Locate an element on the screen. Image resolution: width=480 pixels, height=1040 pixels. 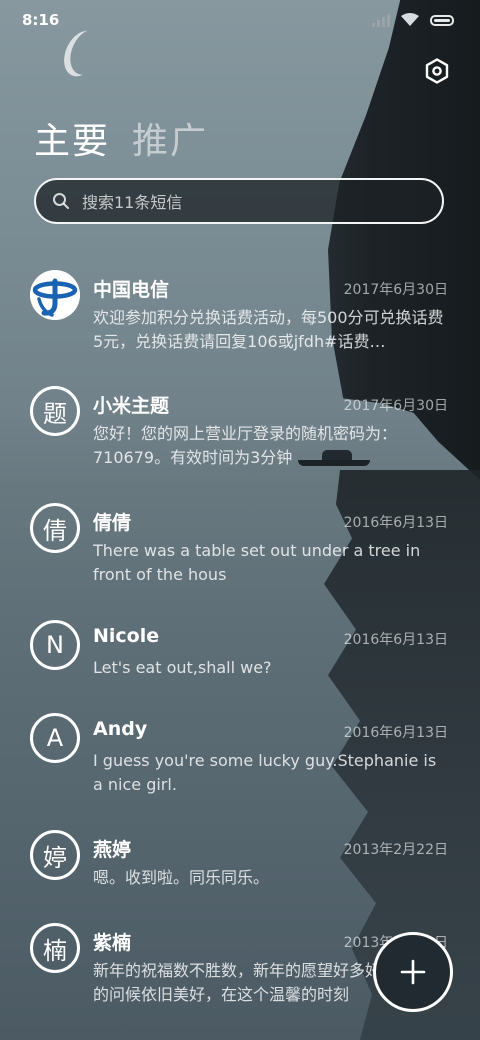
sender-name: Andy is located at coordinates (120, 729).